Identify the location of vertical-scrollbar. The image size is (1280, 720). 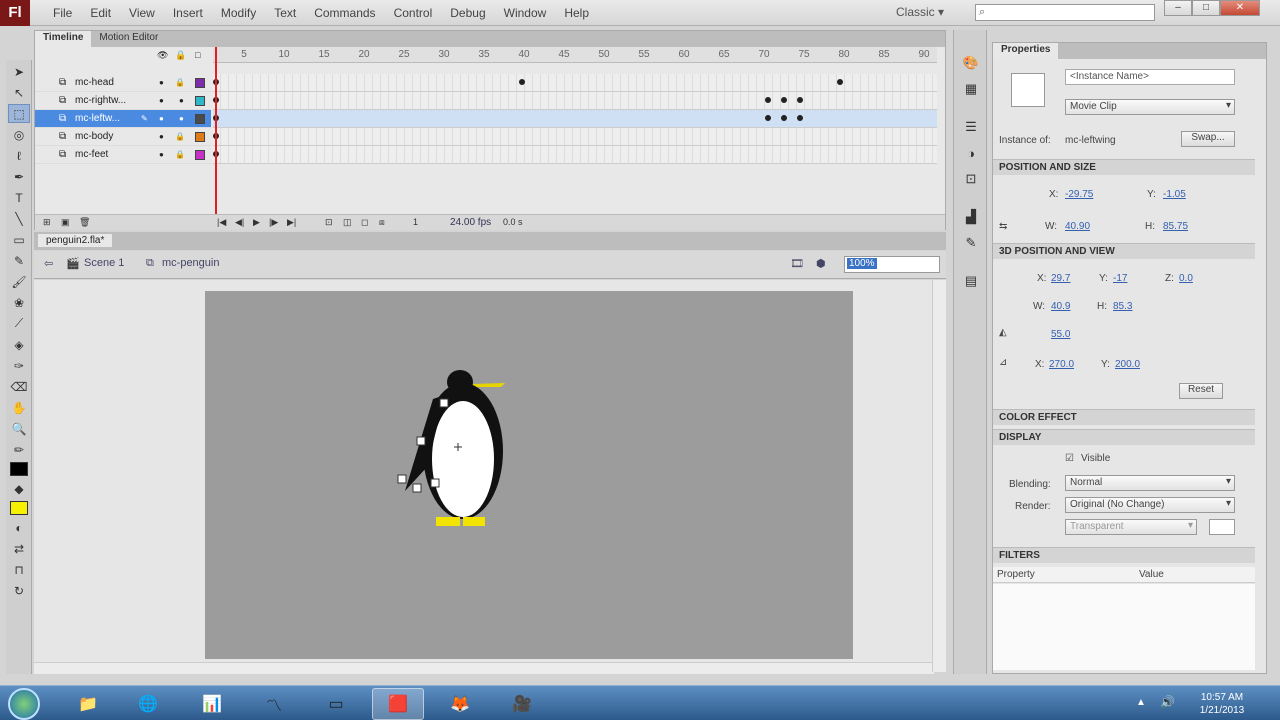
(939, 476).